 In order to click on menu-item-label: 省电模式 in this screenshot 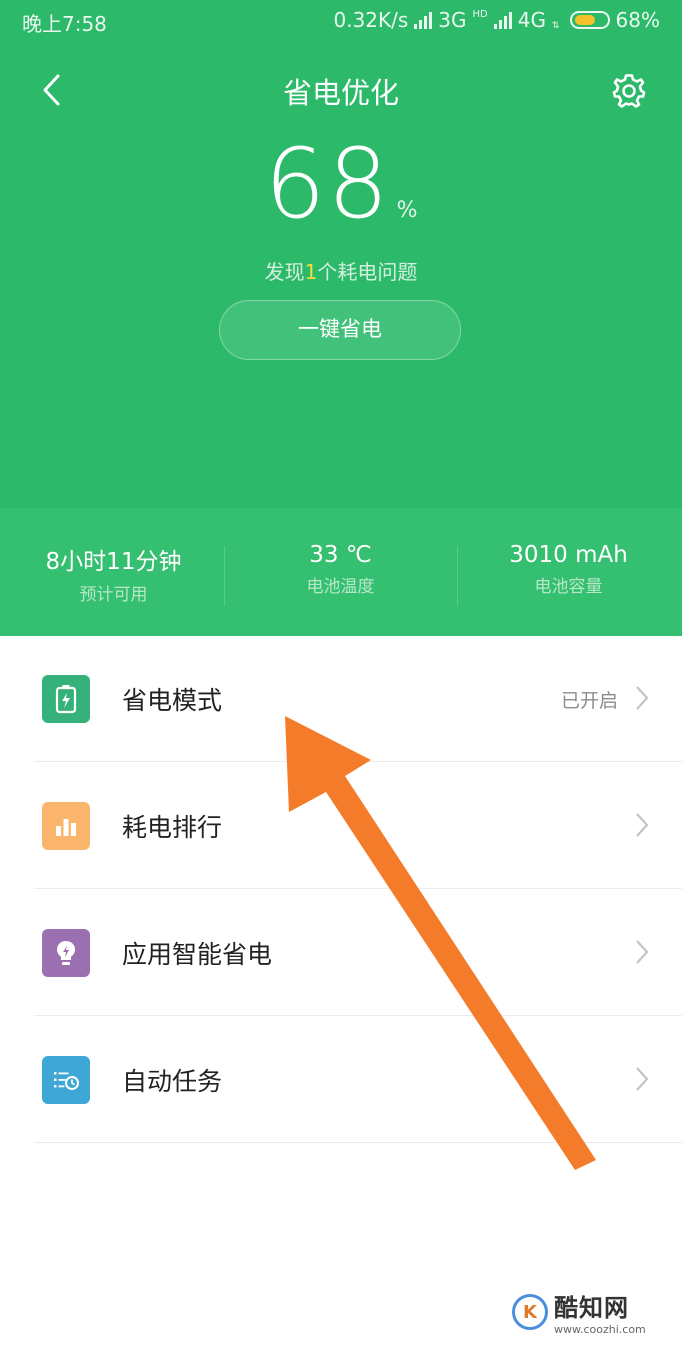, I will do `click(172, 700)`.